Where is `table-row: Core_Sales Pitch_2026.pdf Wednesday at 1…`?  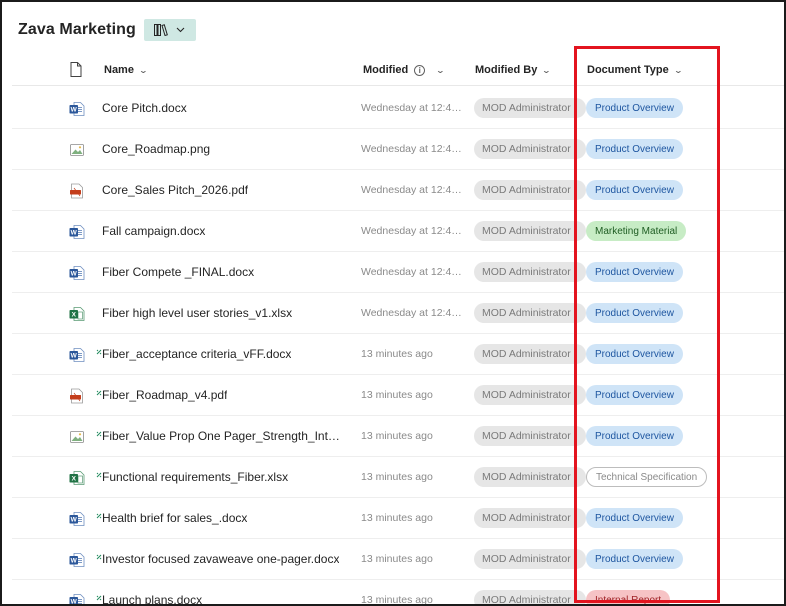
table-row: Core_Sales Pitch_2026.pdf Wednesday at 1… is located at coordinates (398, 190).